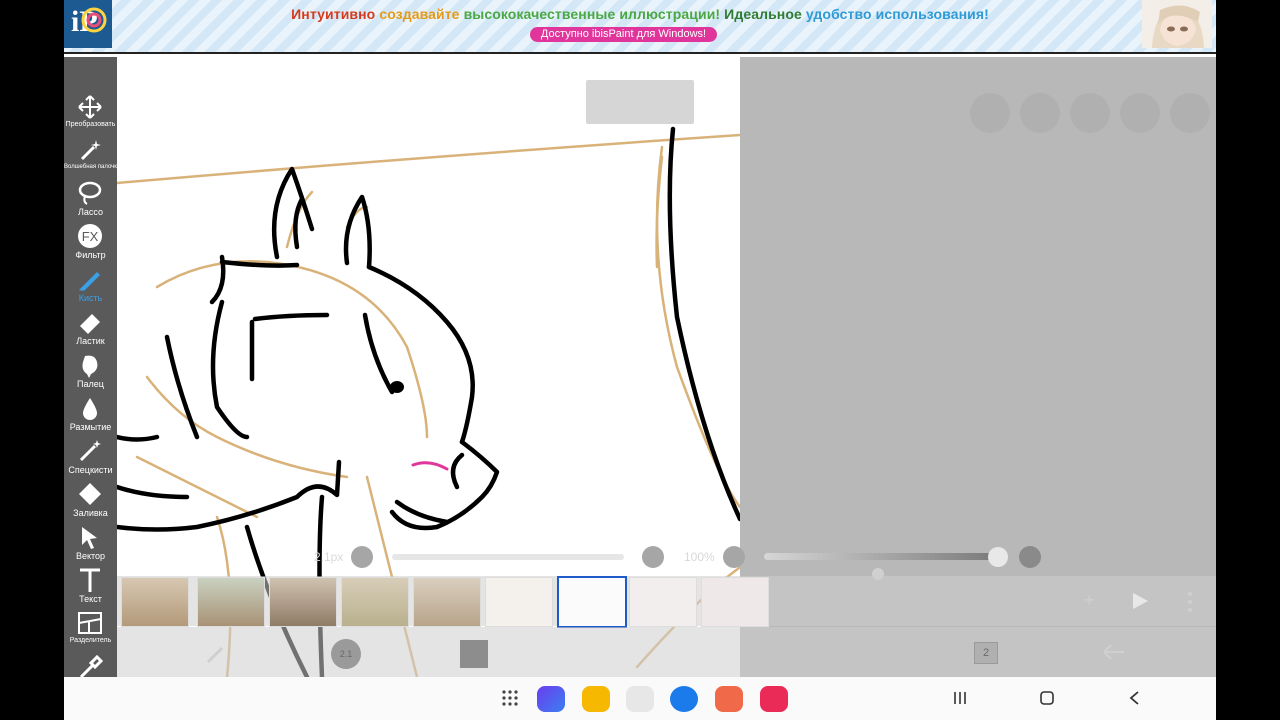  I want to click on app-drawer-icon, so click(510, 698).